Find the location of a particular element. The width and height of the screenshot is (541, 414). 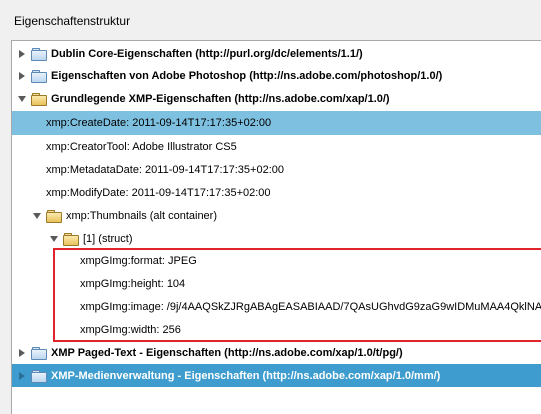

tree-leaf-format: xmpGImg:format: JPEG is located at coordinates (276, 261).